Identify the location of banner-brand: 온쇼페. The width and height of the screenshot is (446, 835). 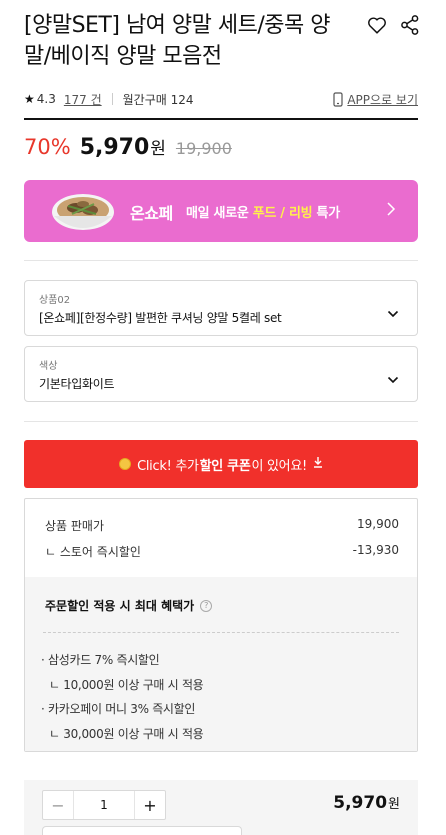
(151, 213).